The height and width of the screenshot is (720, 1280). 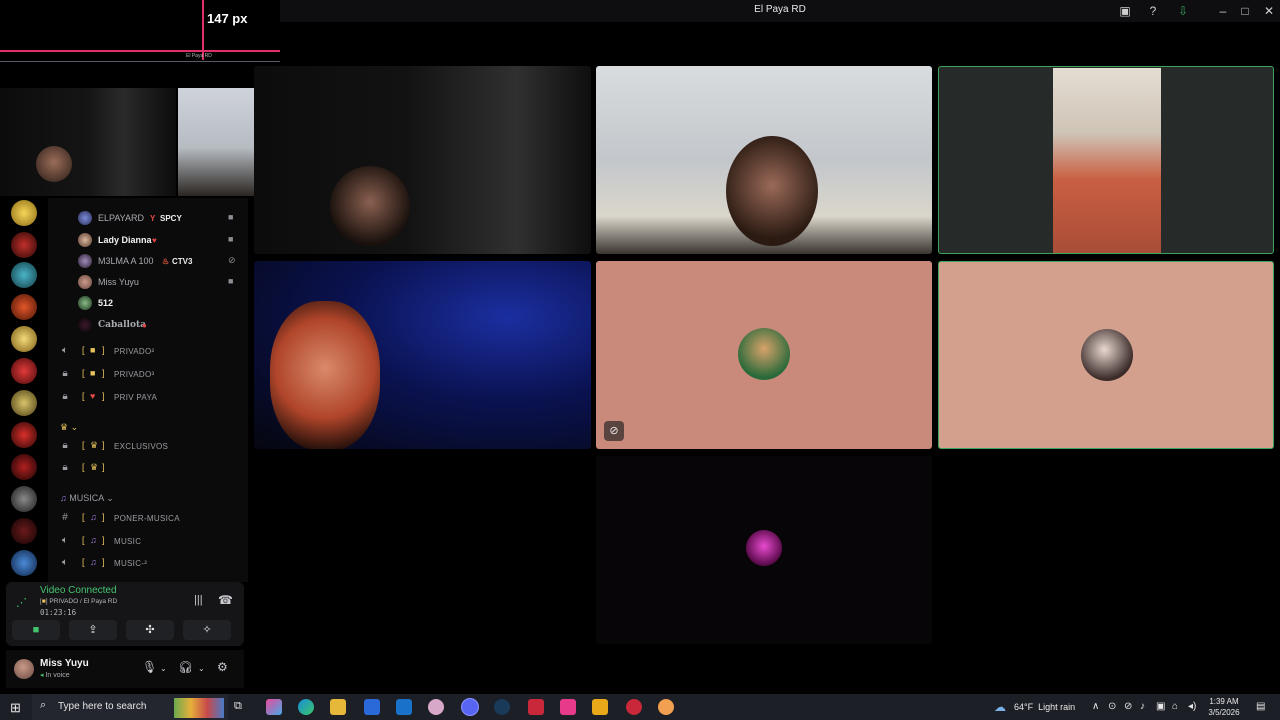 What do you see at coordinates (163, 325) in the screenshot?
I see `voice-member: Caballota ●` at bounding box center [163, 325].